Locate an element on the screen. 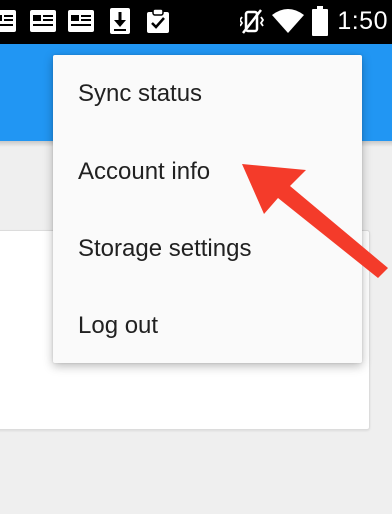 The width and height of the screenshot is (392, 514). clock: 1:50 is located at coordinates (362, 21).